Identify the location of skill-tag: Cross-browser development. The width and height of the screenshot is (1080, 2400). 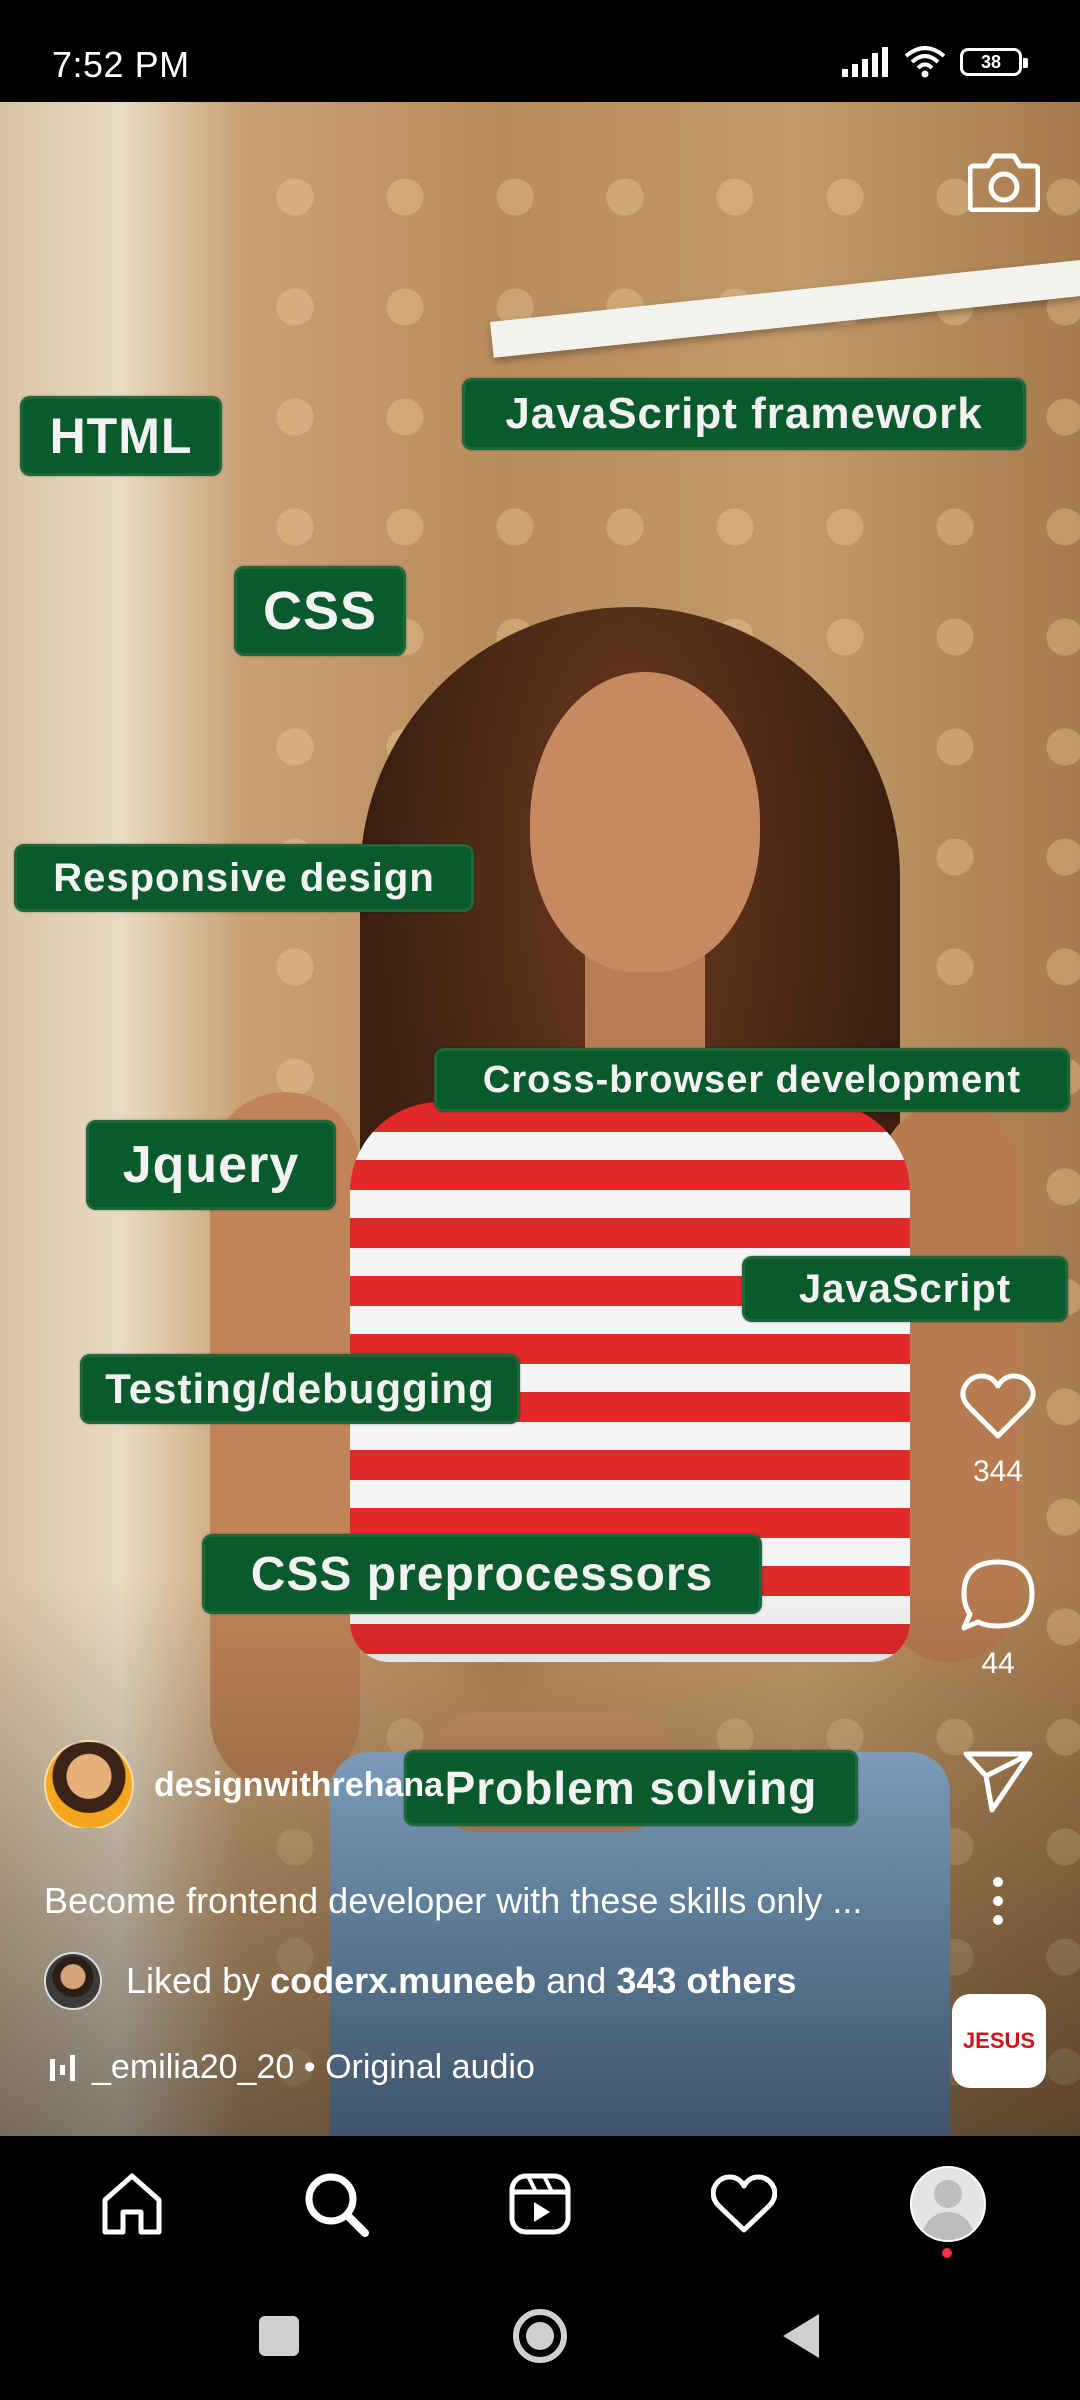
(752, 1080).